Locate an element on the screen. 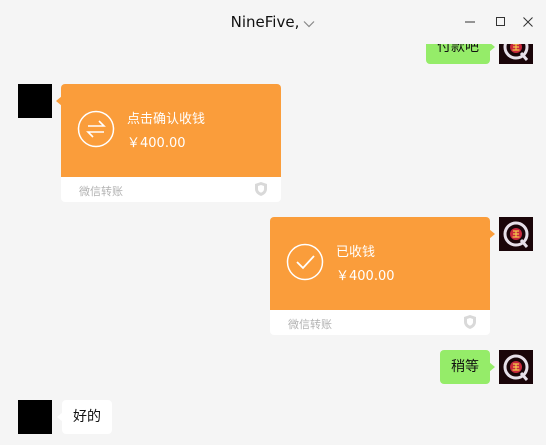 Image resolution: width=546 pixels, height=445 pixels. transfer-arrows-icon is located at coordinates (96, 129).